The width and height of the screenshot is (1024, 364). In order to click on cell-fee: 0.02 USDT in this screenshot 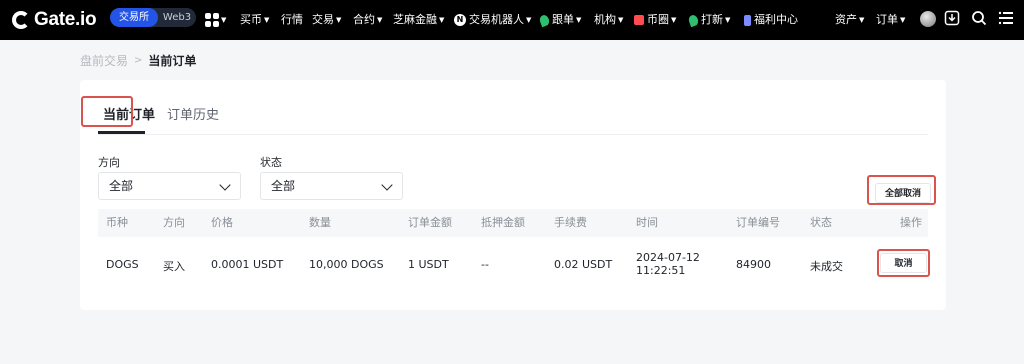, I will do `click(583, 264)`.